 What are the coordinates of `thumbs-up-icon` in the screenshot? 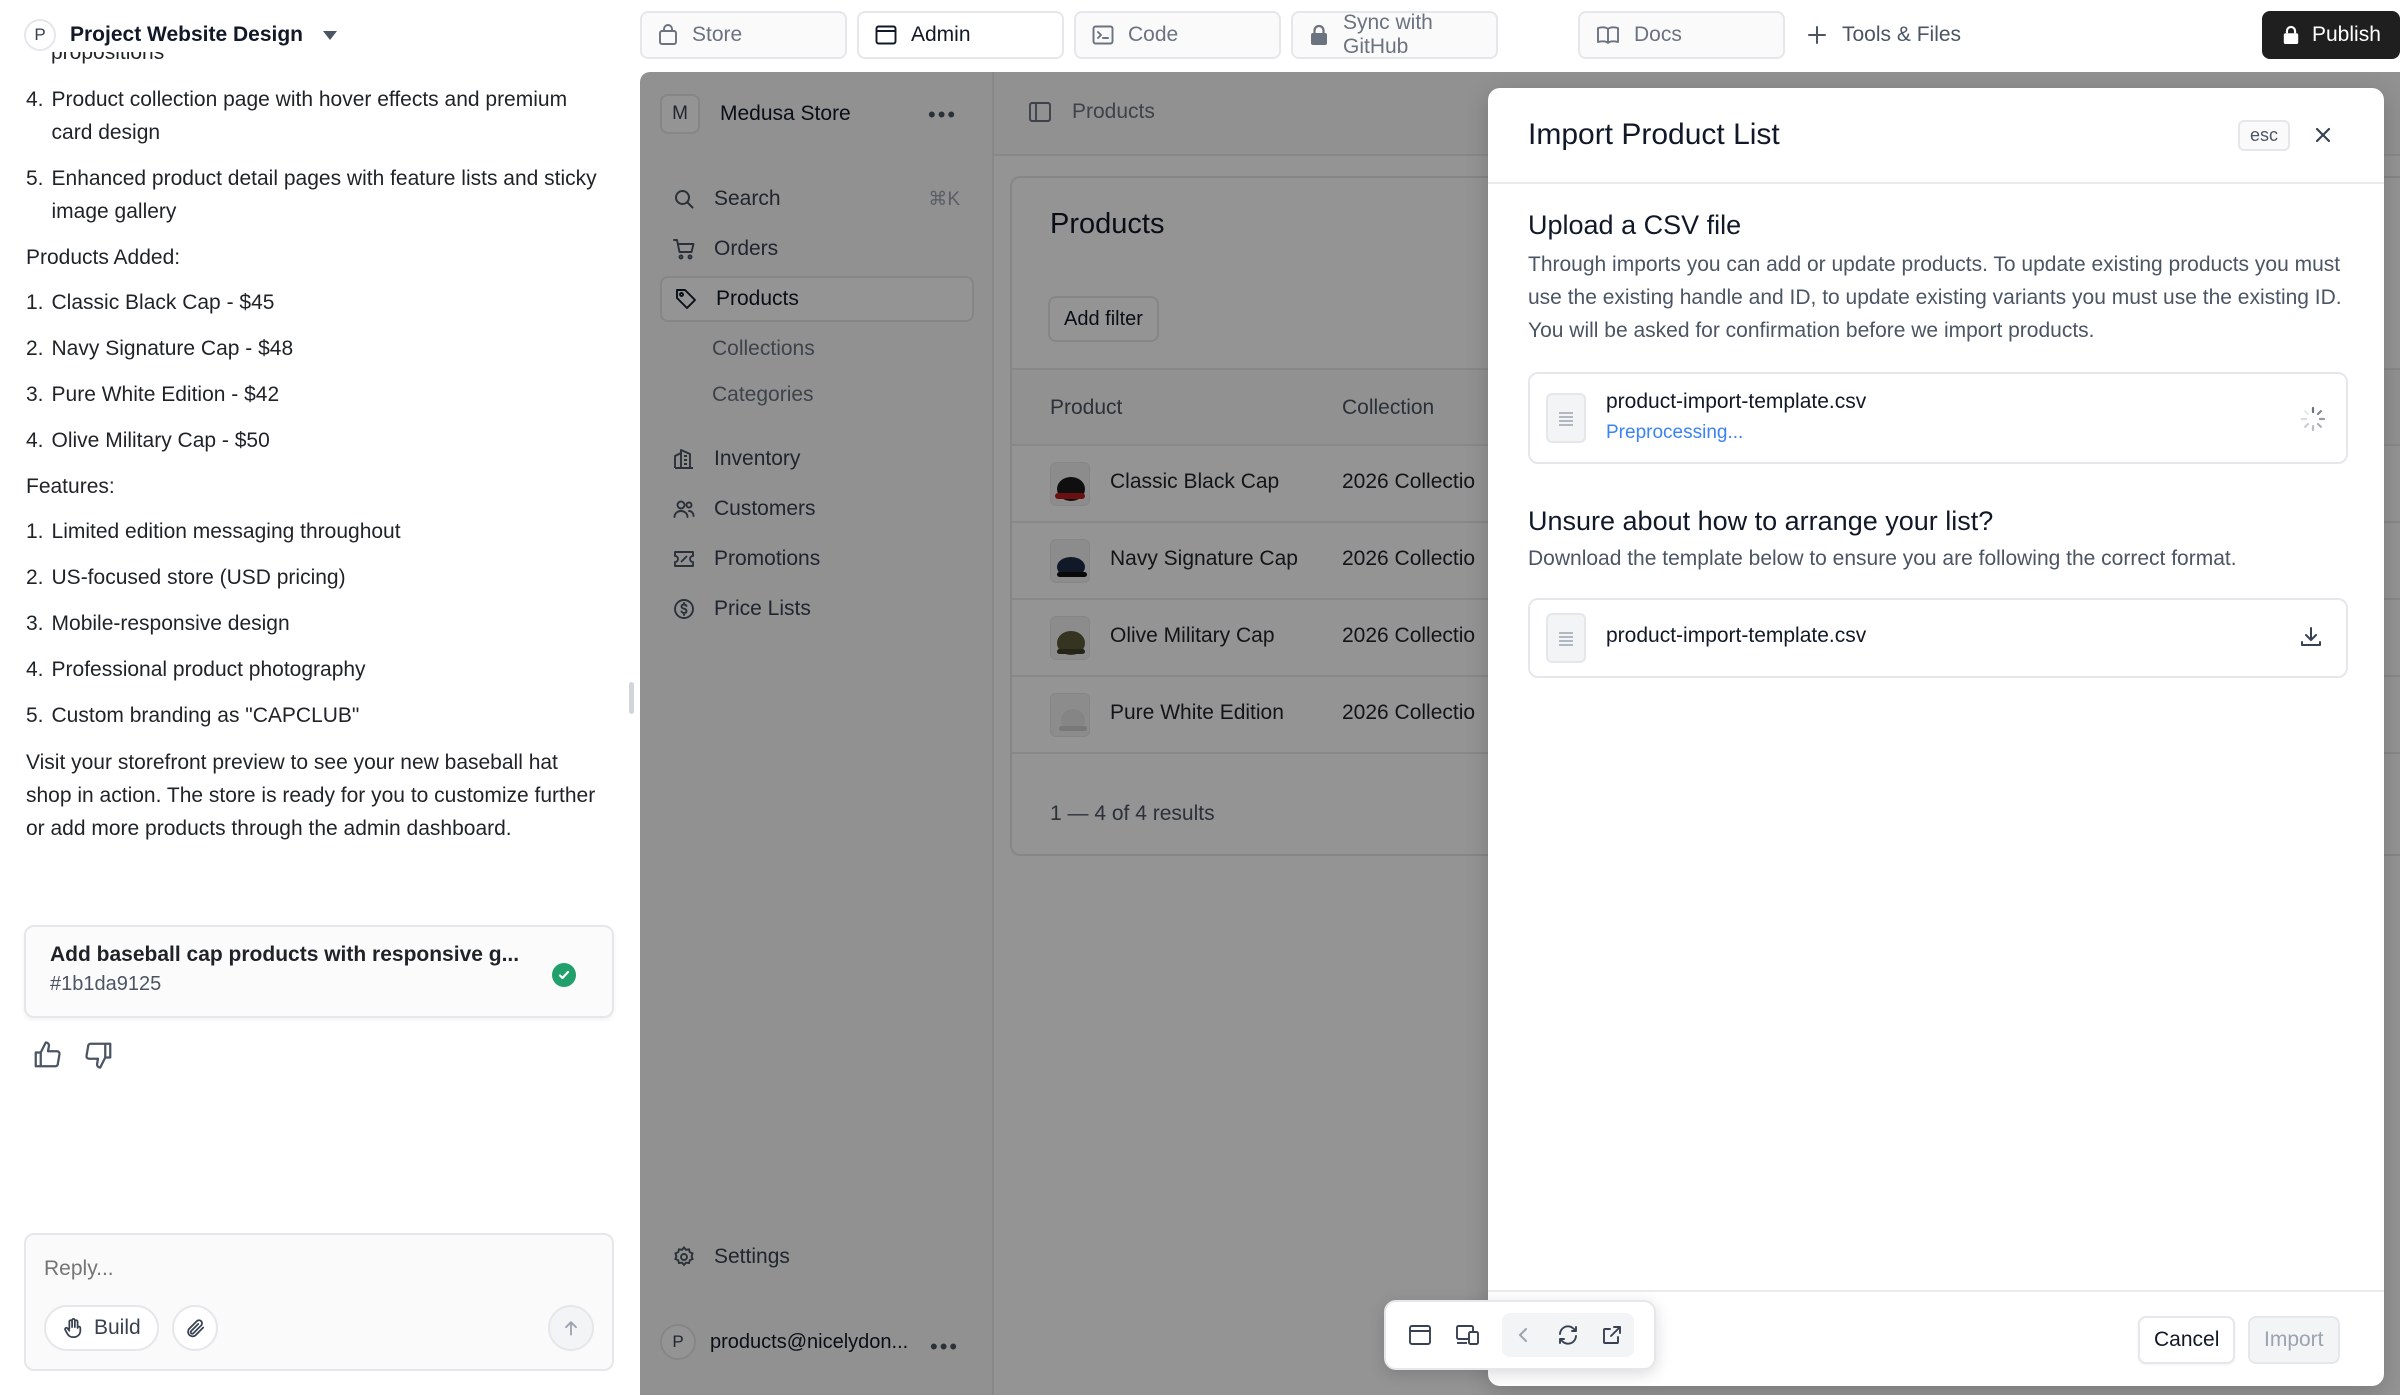 It's located at (47, 1055).